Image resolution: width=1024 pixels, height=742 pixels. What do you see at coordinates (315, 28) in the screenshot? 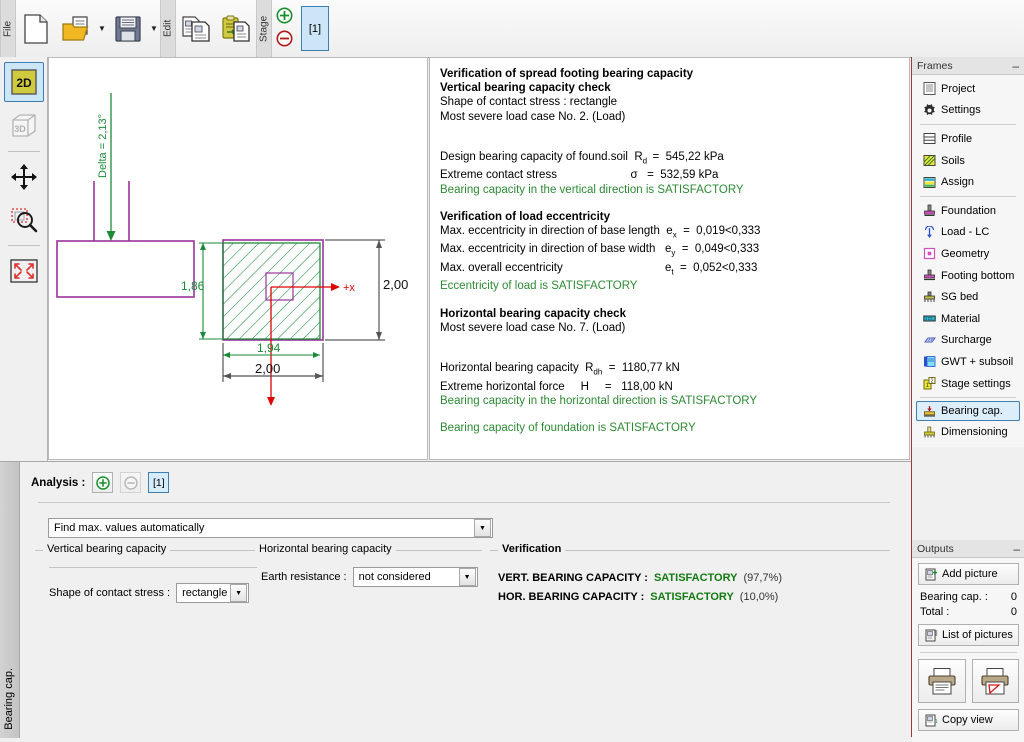
I see `stage-tab-1: [1]` at bounding box center [315, 28].